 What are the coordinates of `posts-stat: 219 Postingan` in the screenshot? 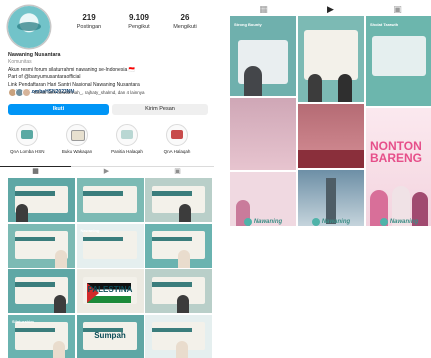 It's located at (89, 21).